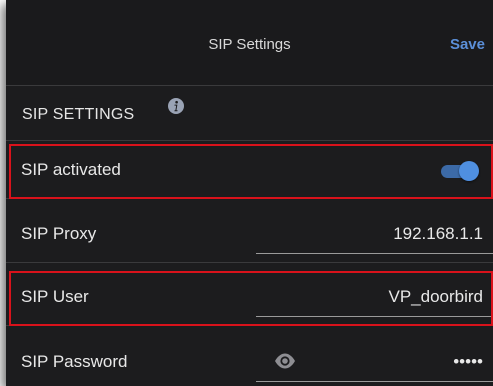  I want to click on row-sip-proxy: SIP Proxy 192.168.1.1, so click(249, 234).